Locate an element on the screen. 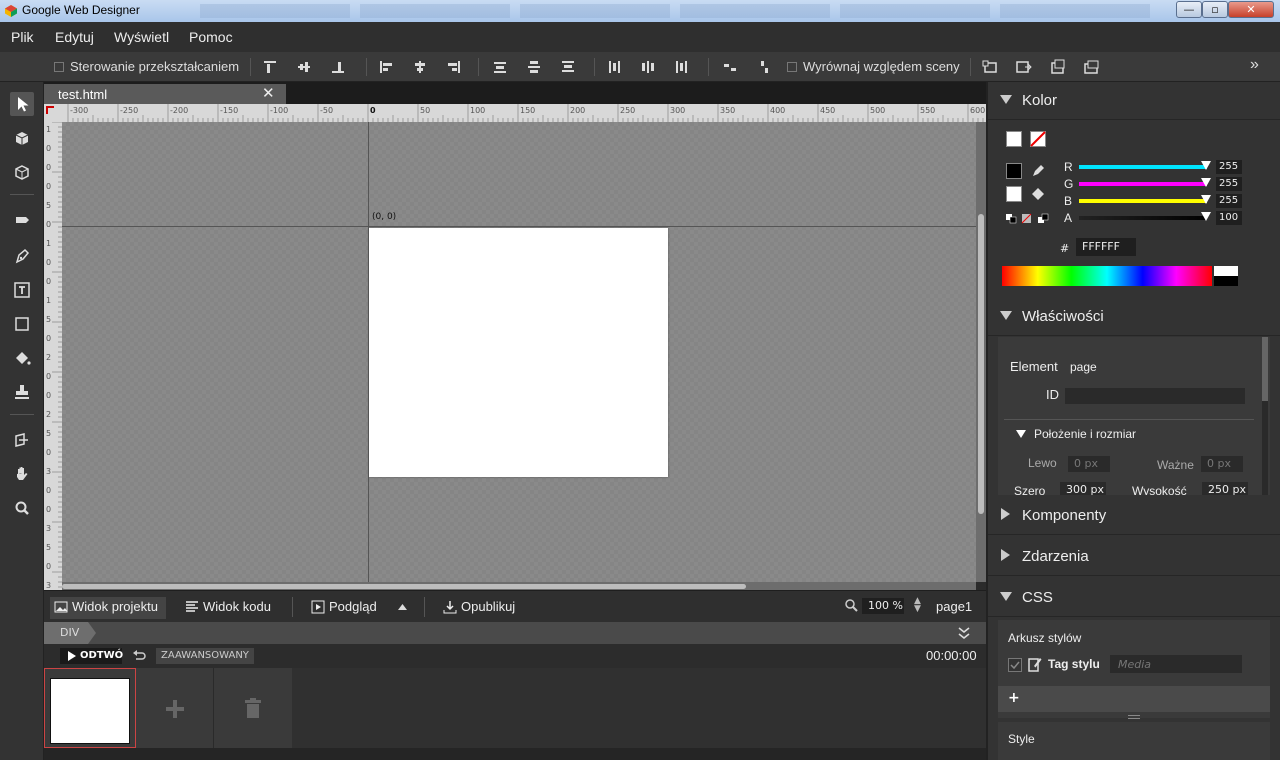  blue-slider is located at coordinates (1143, 201).